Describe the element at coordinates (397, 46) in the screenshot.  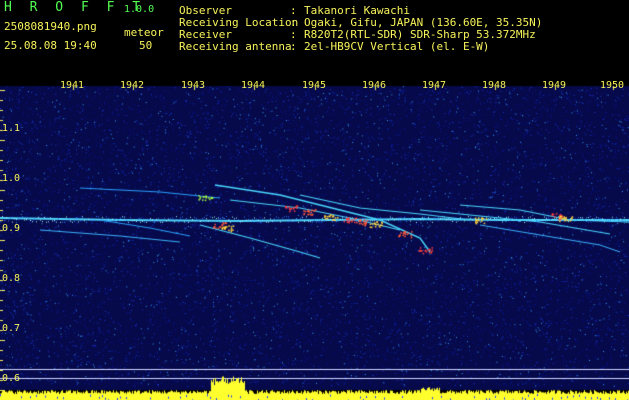
I see `antenna-value: 2el-HB9CV Vertical (el. E-W)` at that location.